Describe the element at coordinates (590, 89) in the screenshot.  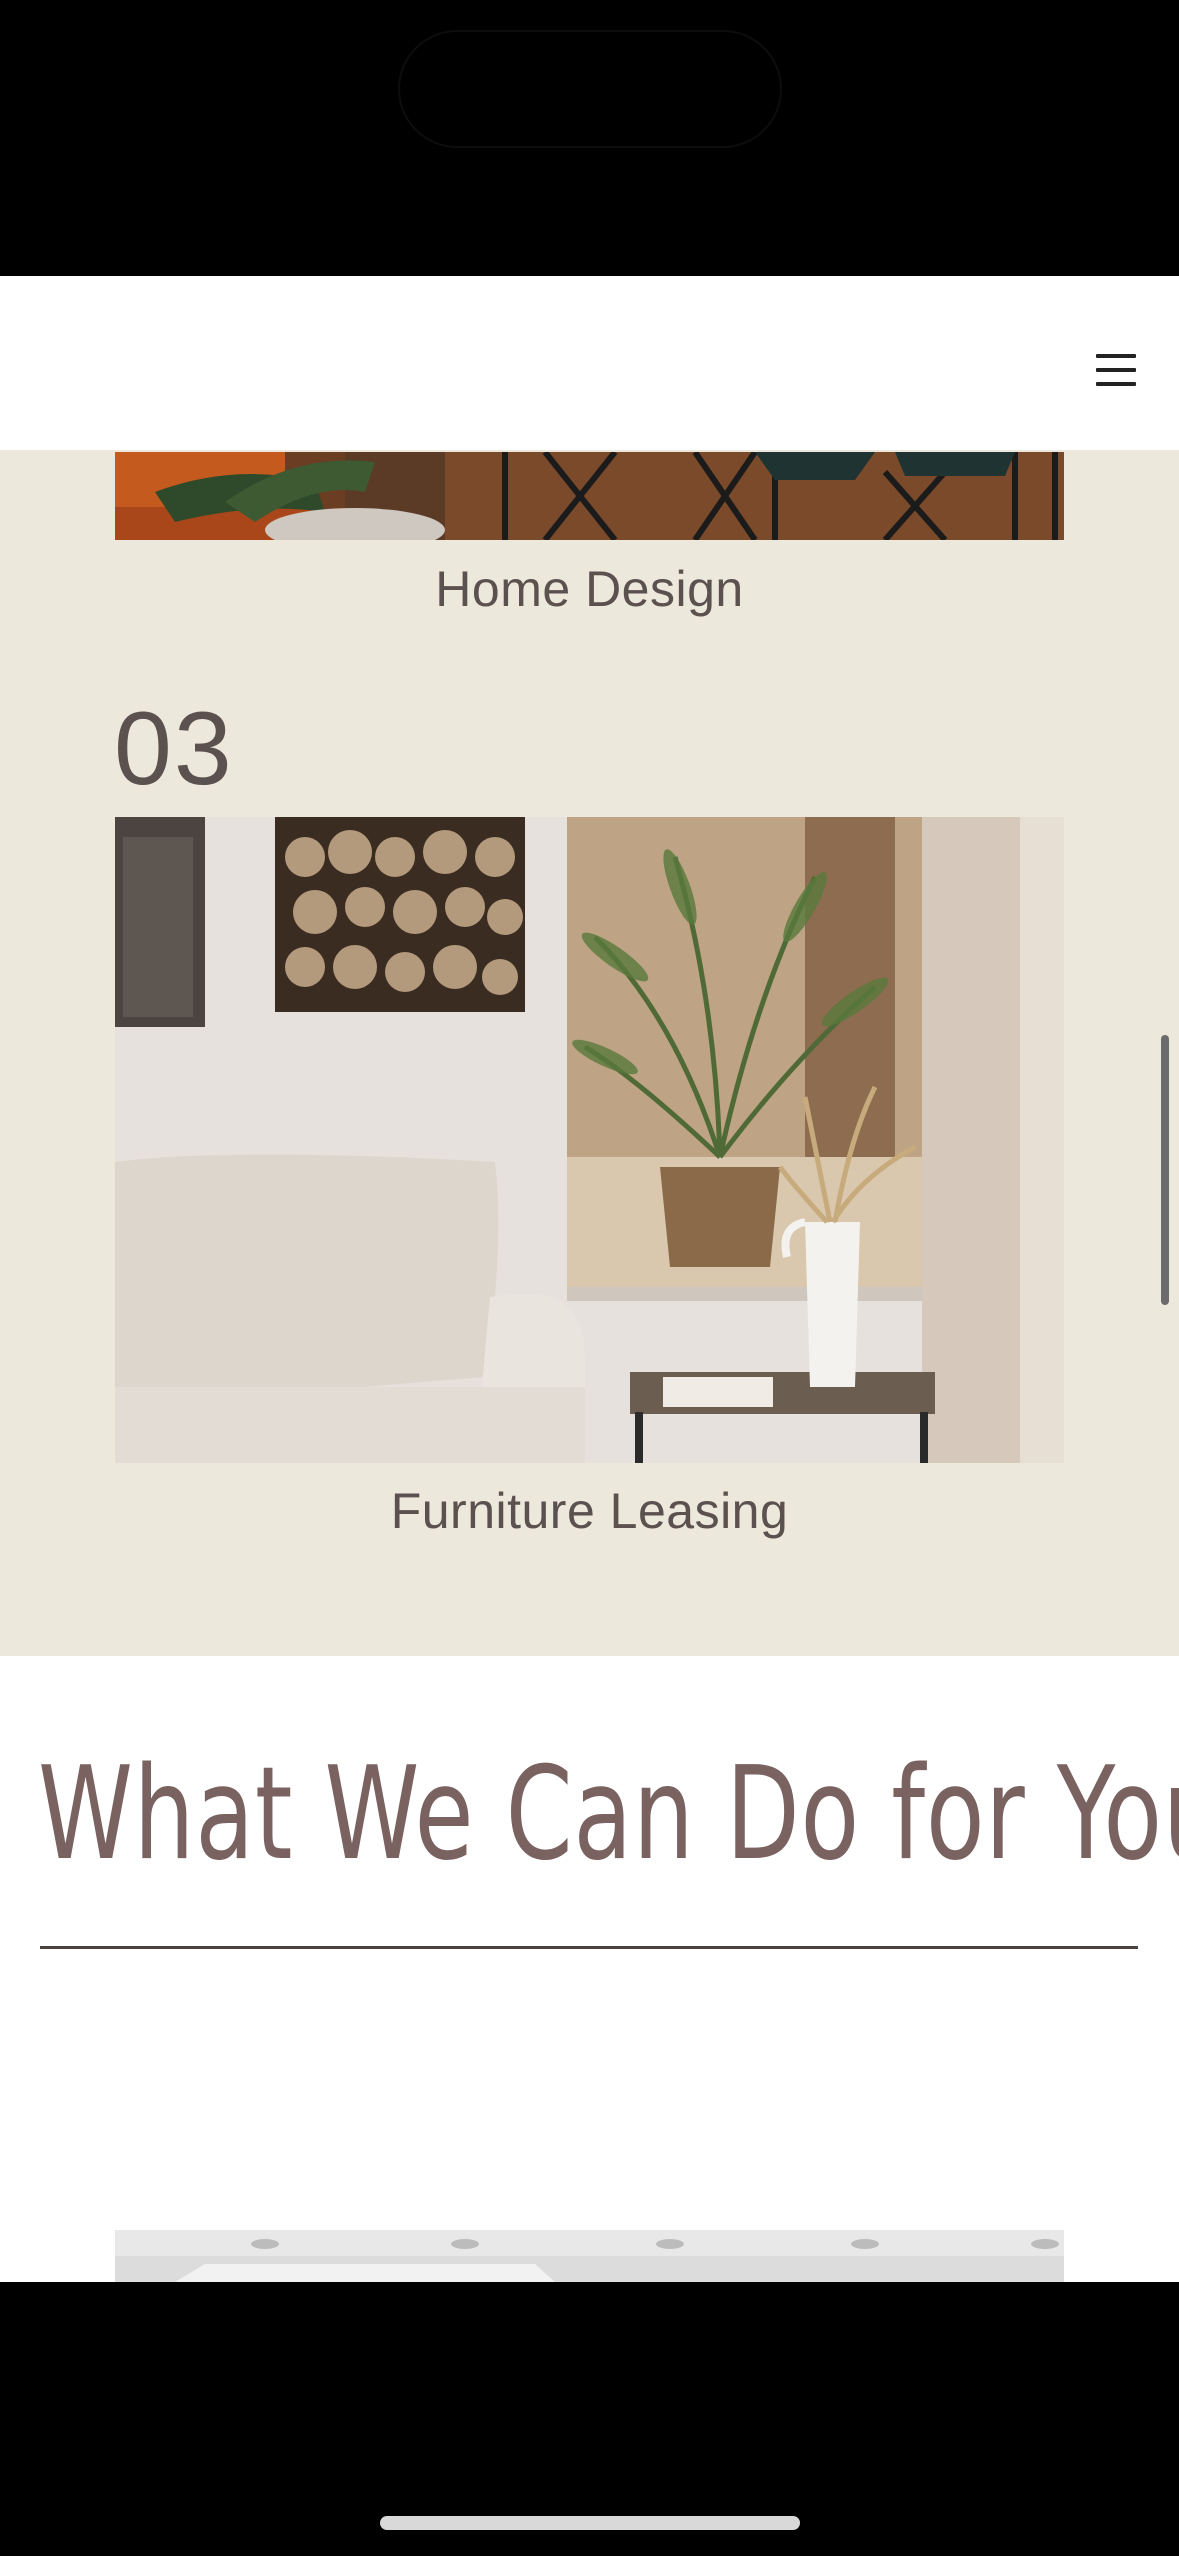
I see `dynamic-island` at that location.